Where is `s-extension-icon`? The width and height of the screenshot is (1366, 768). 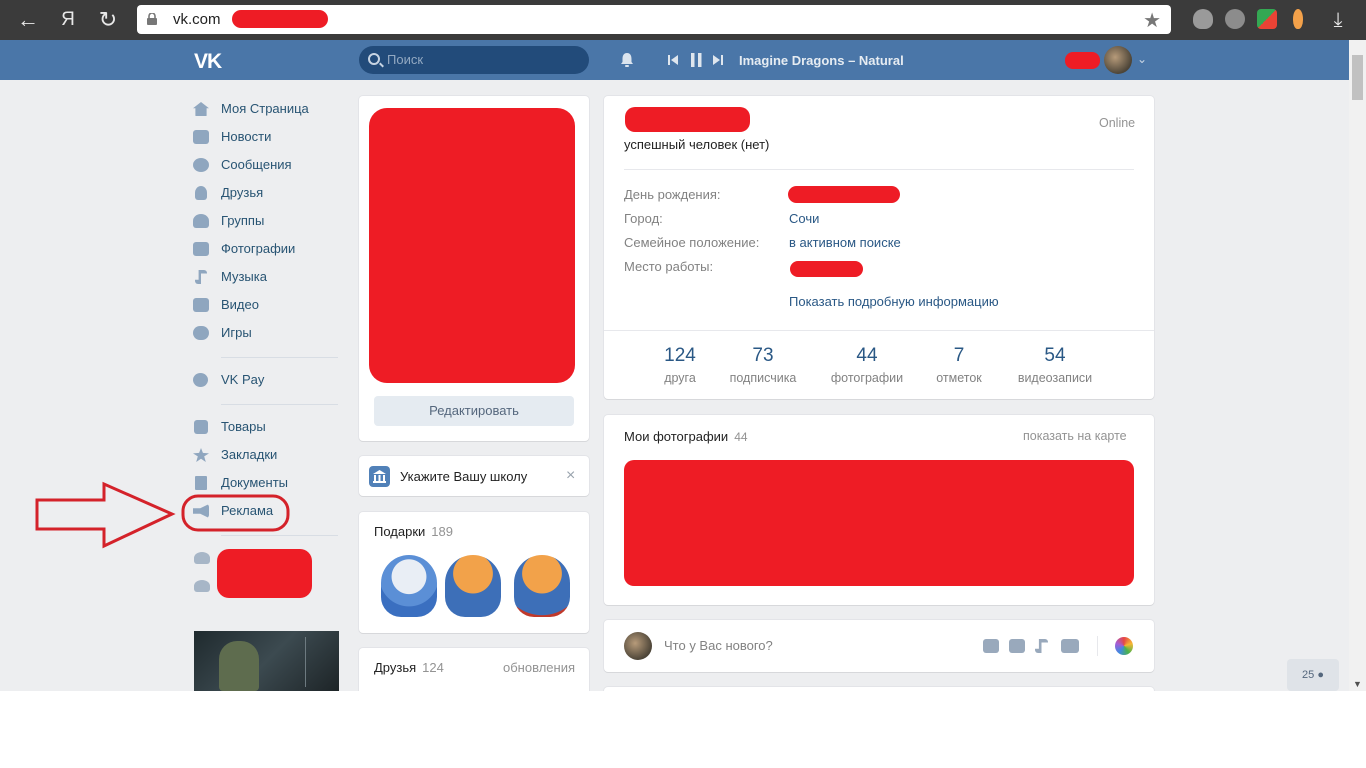
s-extension-icon is located at coordinates (1267, 19).